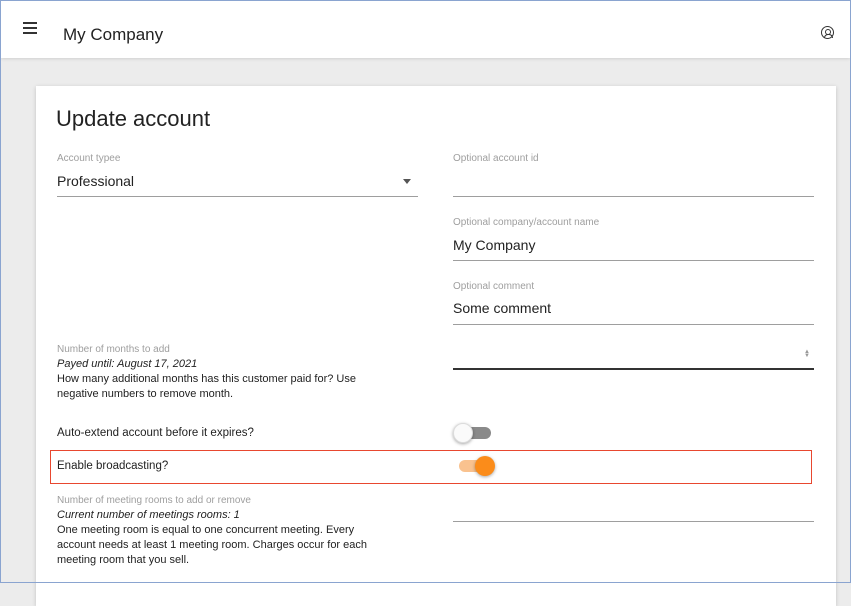  Describe the element at coordinates (502, 308) in the screenshot. I see `comment-input: Some comment` at that location.